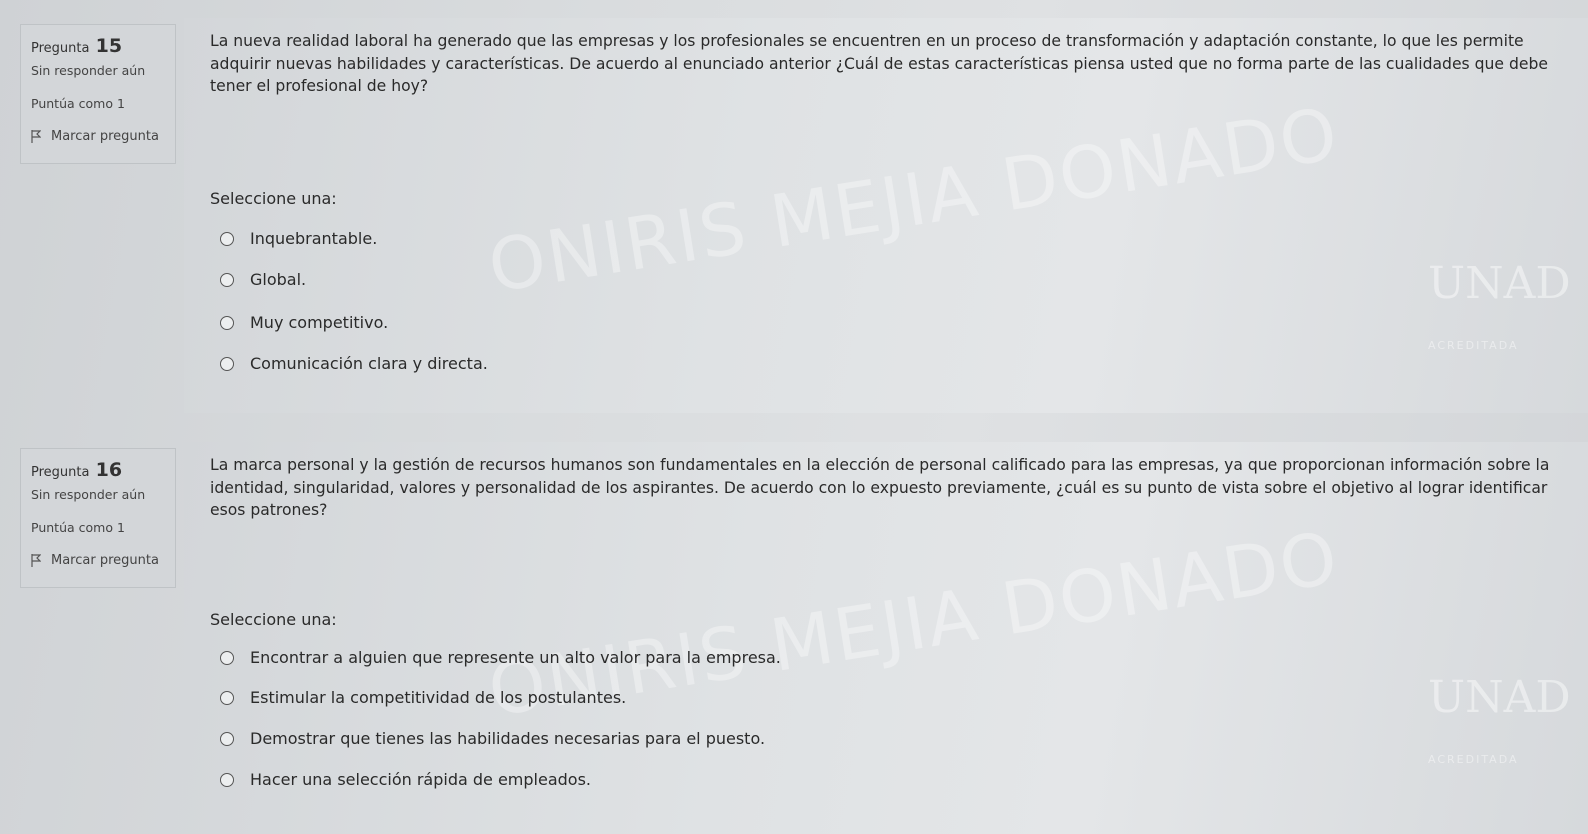 This screenshot has width=1588, height=834. What do you see at coordinates (354, 363) in the screenshot?
I see `answer-option: Comunicación clara y directa.` at bounding box center [354, 363].